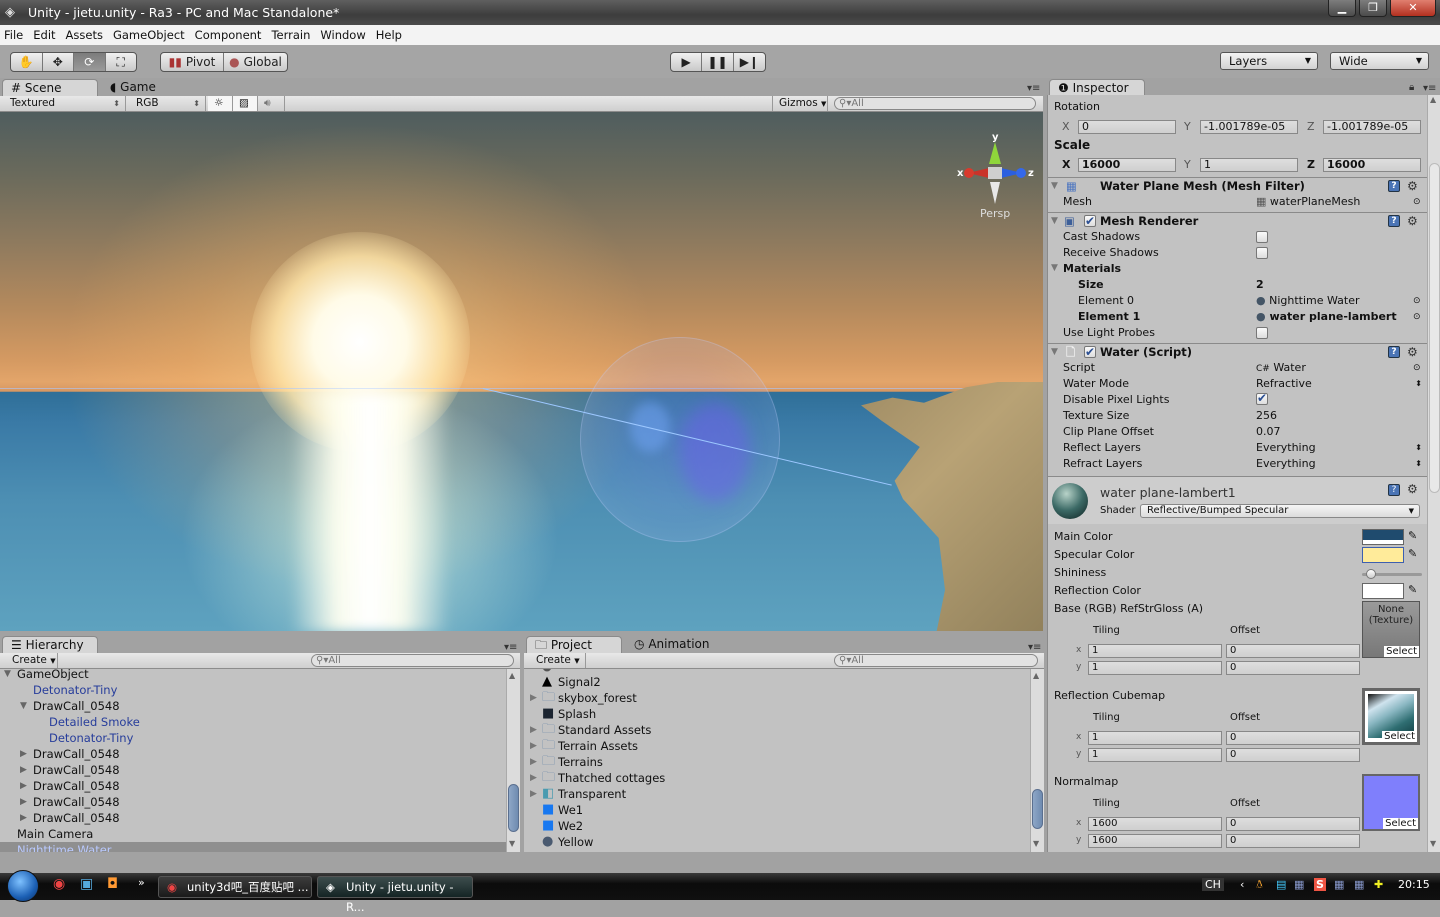 This screenshot has width=1440, height=917. I want to click on normalmap-offset-y-field: 0, so click(1293, 841).